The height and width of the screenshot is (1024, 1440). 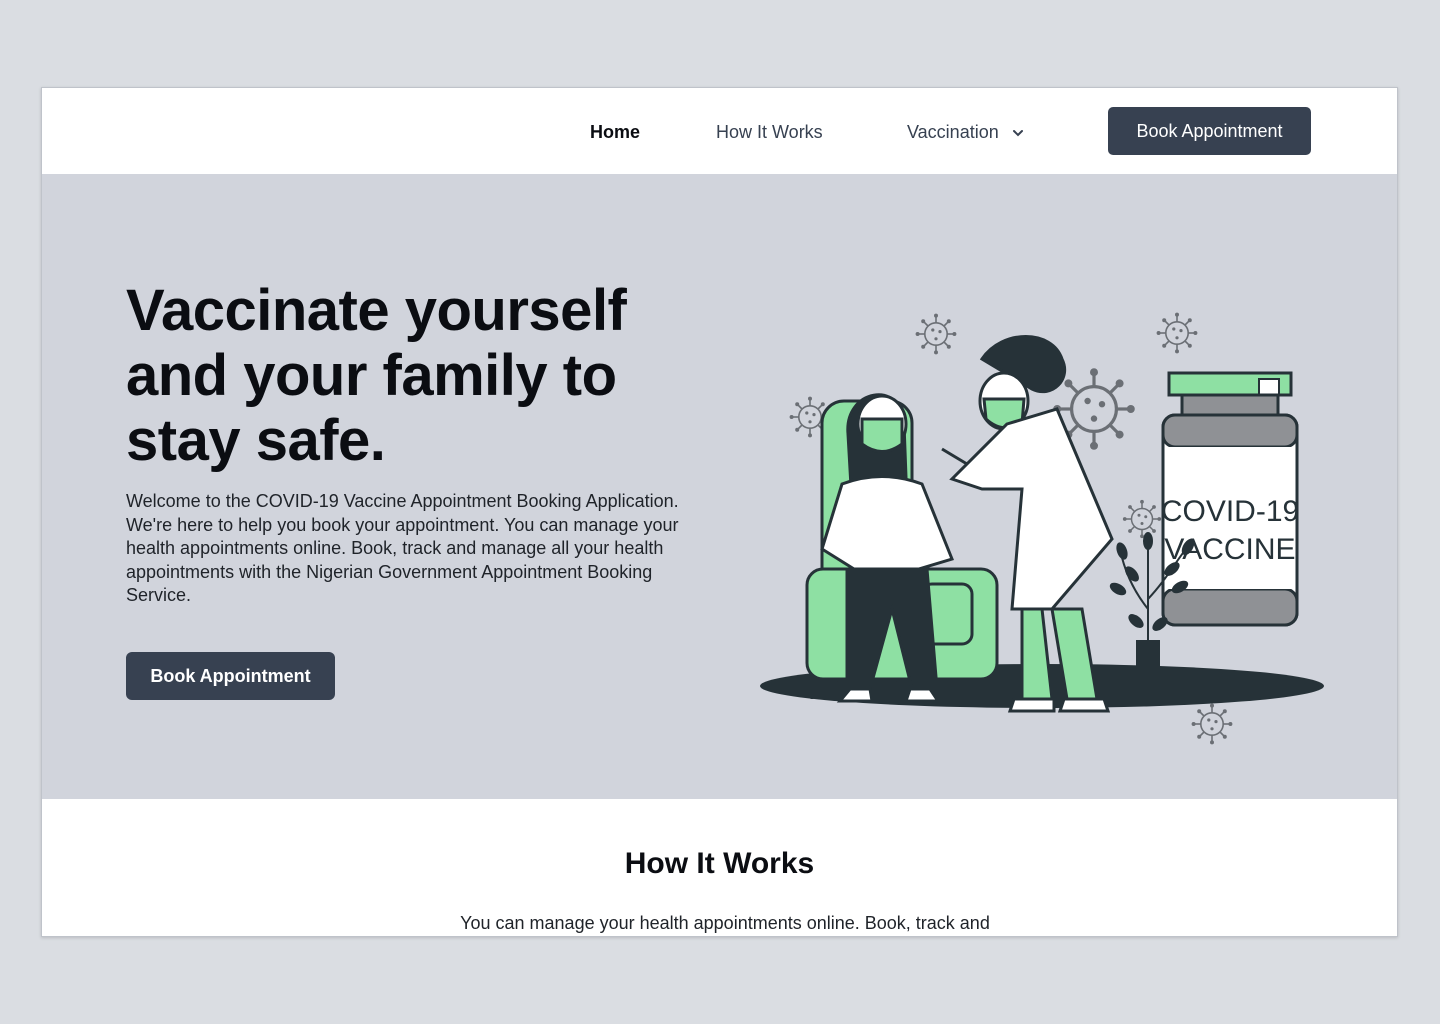 I want to click on how-it-works-title: How It Works, so click(x=719, y=863).